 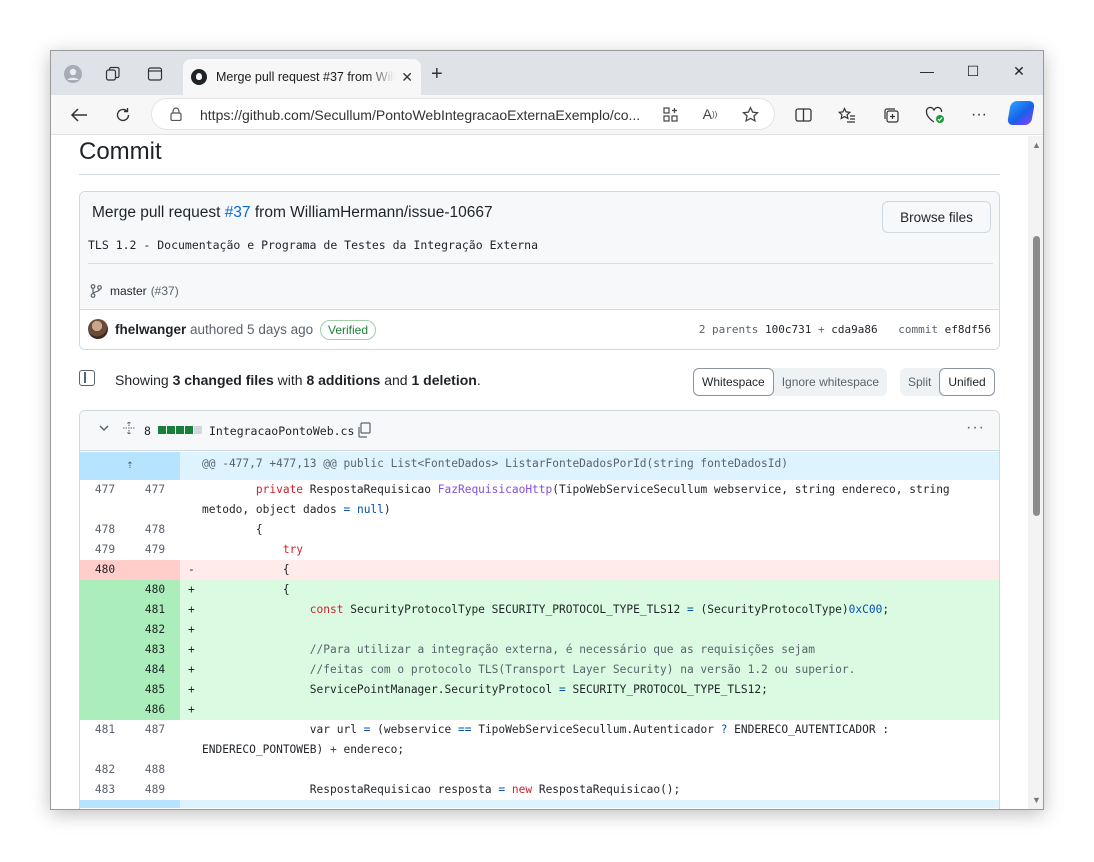 I want to click on author-name: fhelwanger, so click(x=150, y=329).